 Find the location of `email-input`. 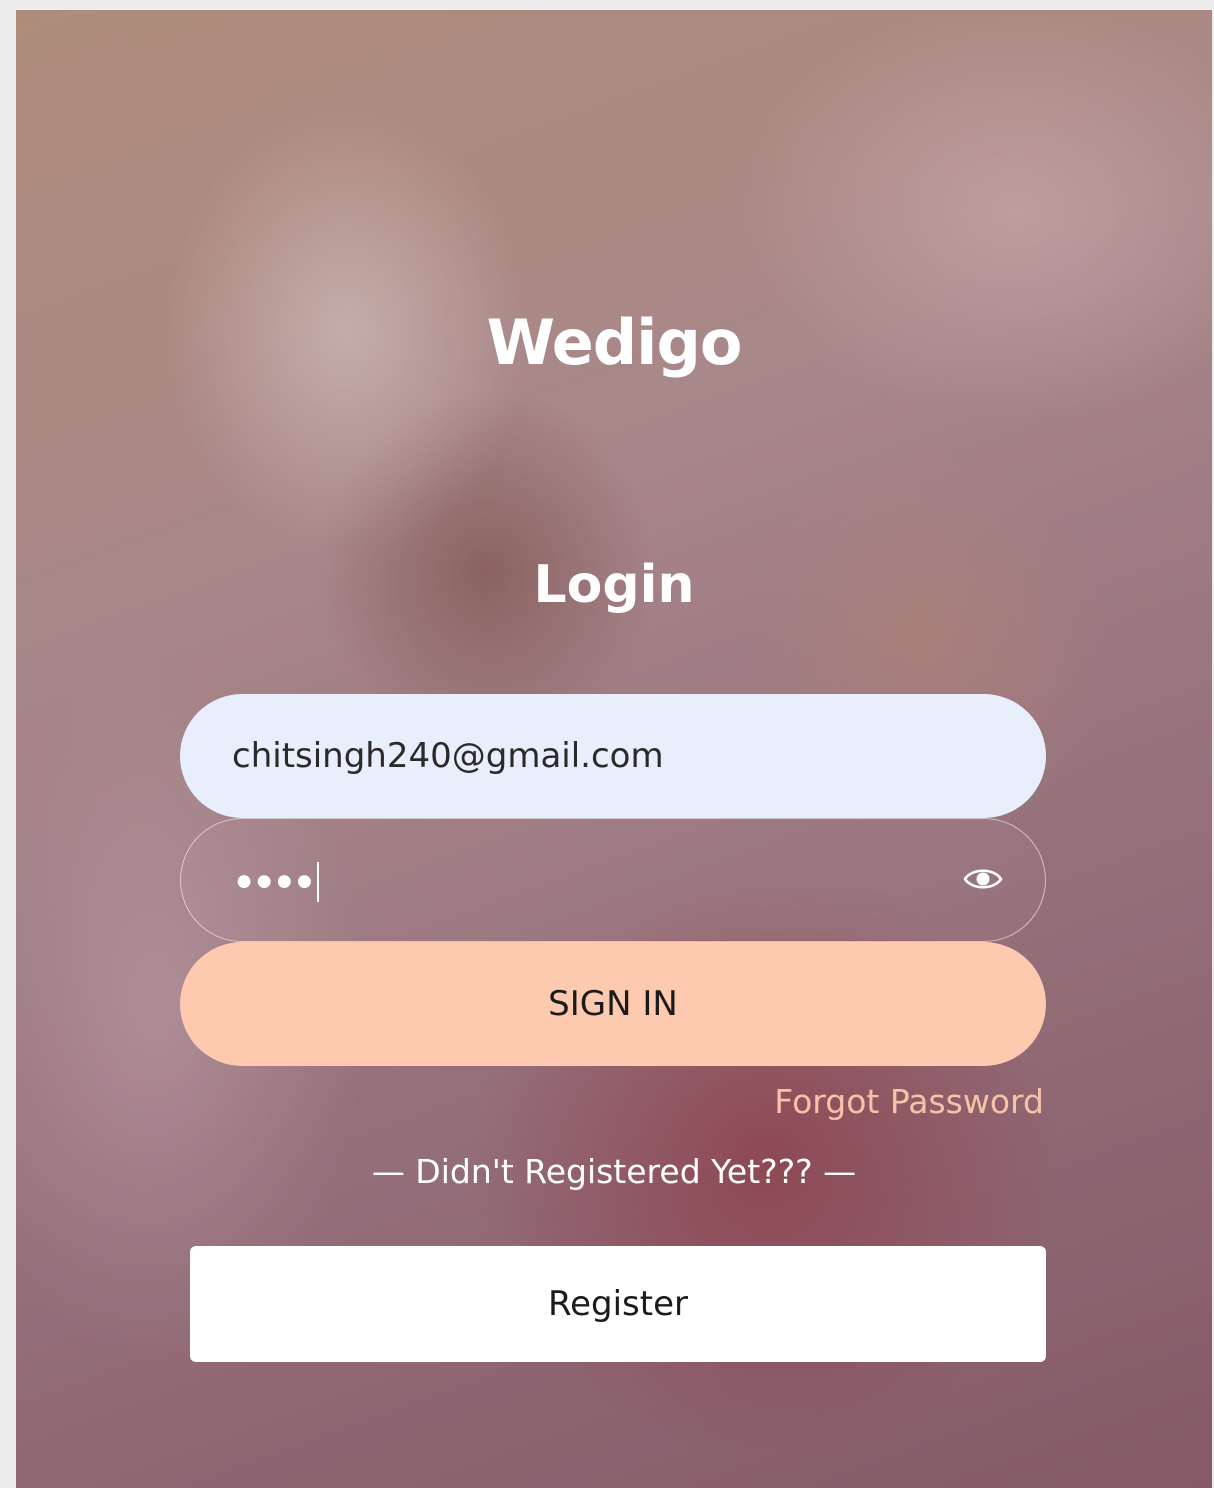

email-input is located at coordinates (612, 756).